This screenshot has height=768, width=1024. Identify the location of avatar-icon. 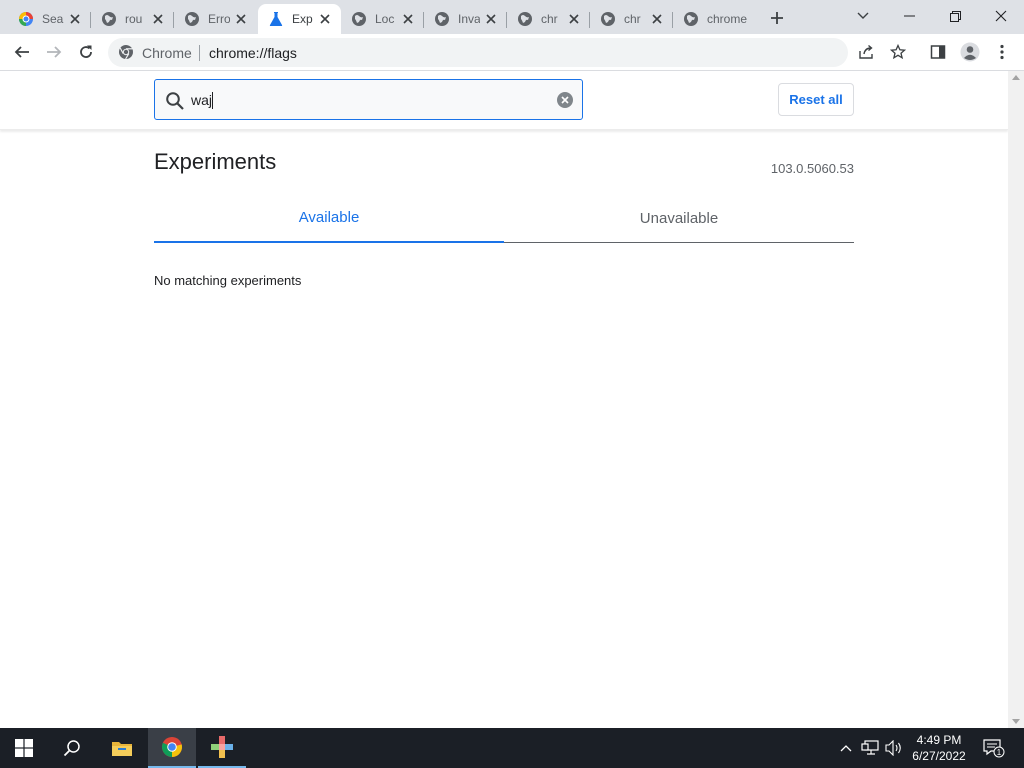
(970, 52).